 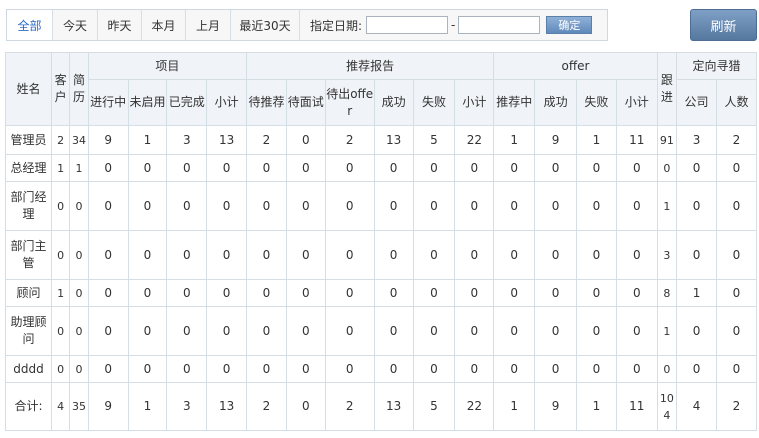 What do you see at coordinates (723, 25) in the screenshot?
I see `refresh-button: 刷新` at bounding box center [723, 25].